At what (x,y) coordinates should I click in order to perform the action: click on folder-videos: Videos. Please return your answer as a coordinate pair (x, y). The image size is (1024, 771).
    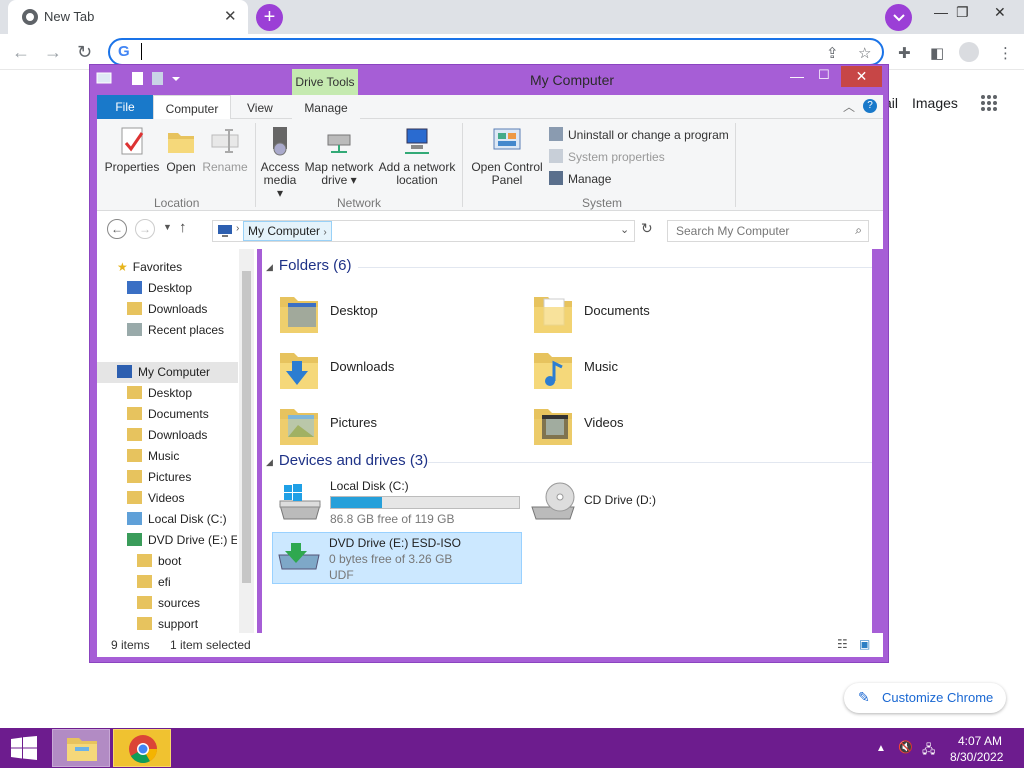
    Looking at the image, I should click on (655, 425).